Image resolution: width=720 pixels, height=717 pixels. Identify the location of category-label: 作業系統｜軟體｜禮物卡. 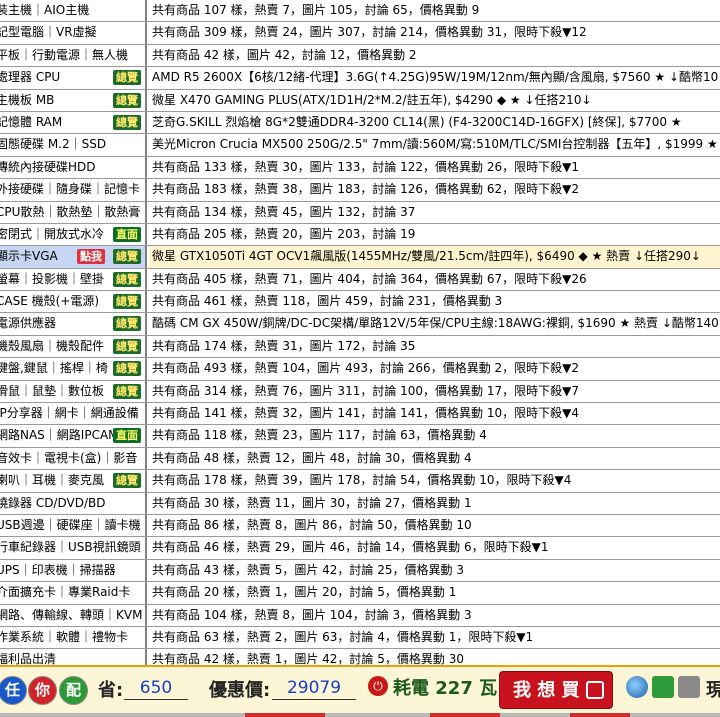
(73, 637).